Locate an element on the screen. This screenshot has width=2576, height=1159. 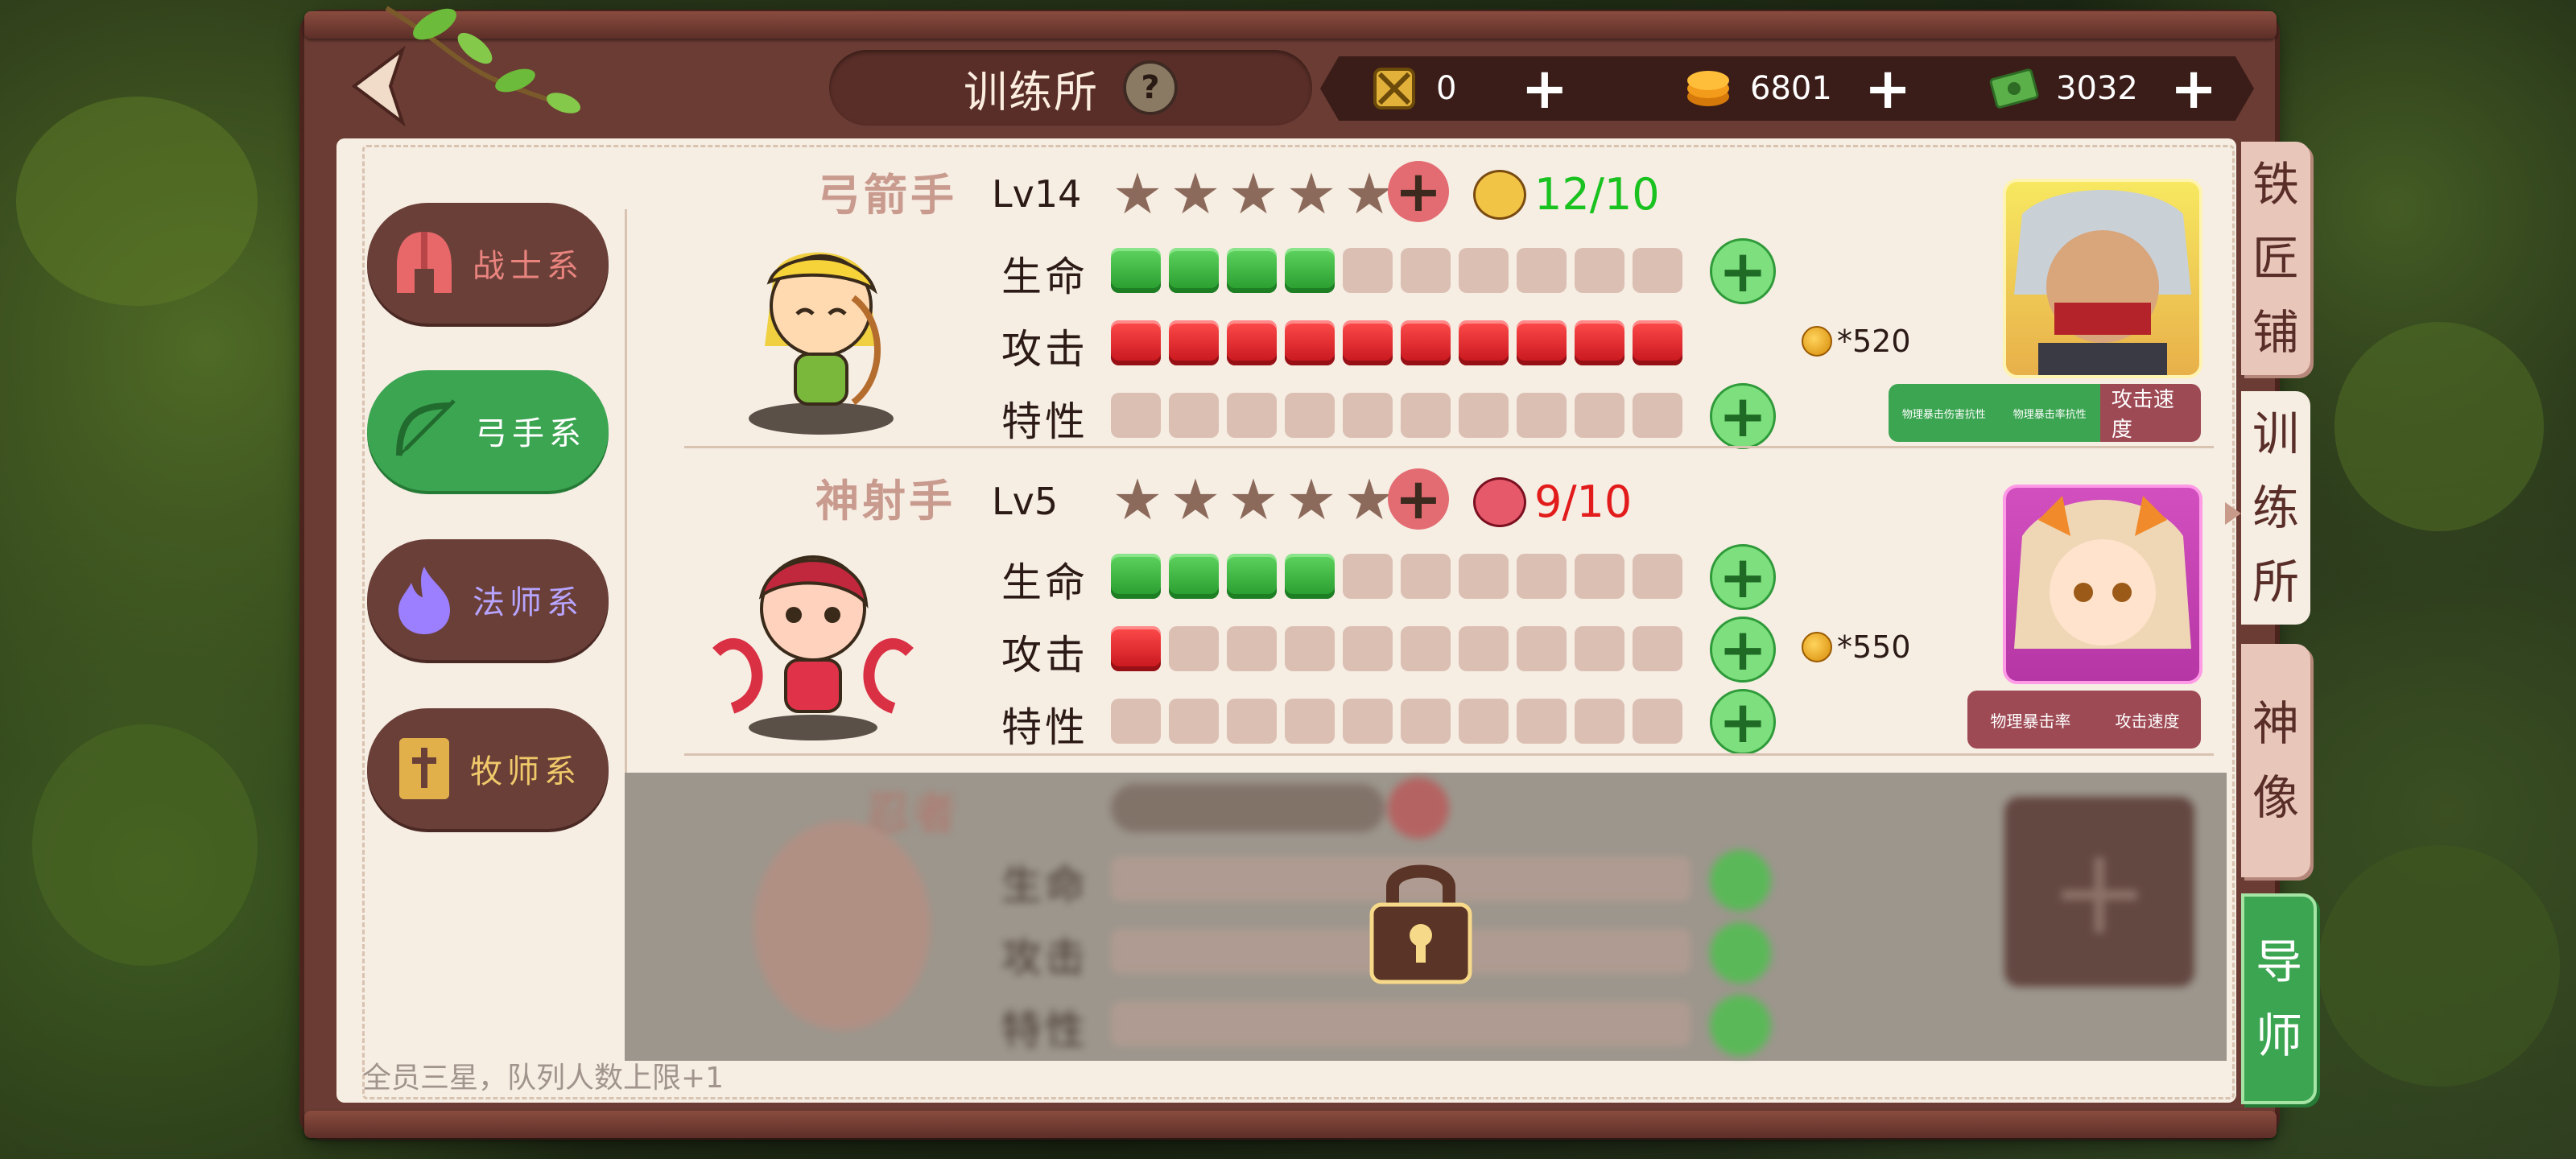
unit-name: 弓箭手 is located at coordinates (887, 195).